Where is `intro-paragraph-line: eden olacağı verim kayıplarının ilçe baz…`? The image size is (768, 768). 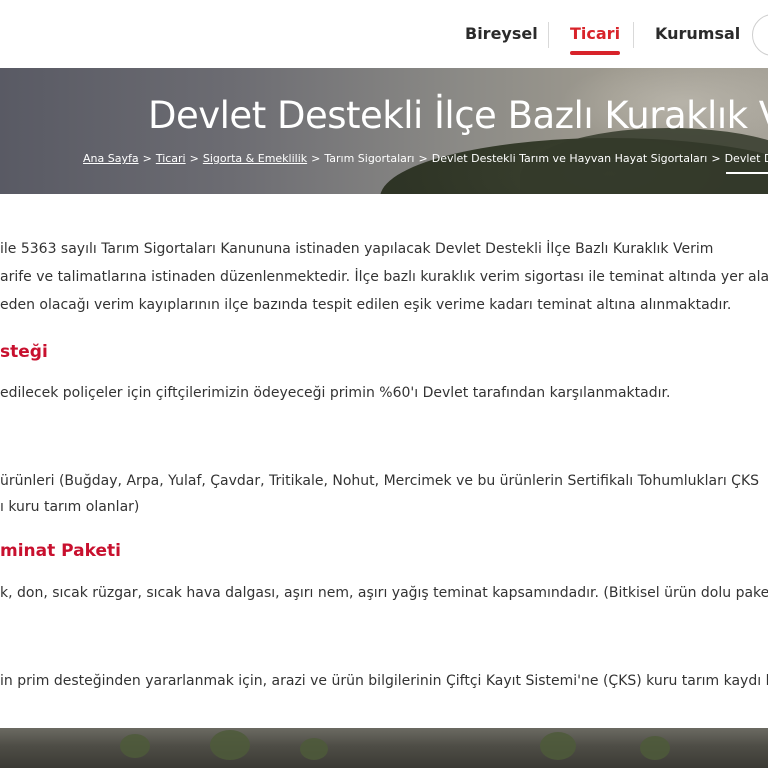
intro-paragraph-line: eden olacağı verim kayıplarının ilçe baz… is located at coordinates (366, 305).